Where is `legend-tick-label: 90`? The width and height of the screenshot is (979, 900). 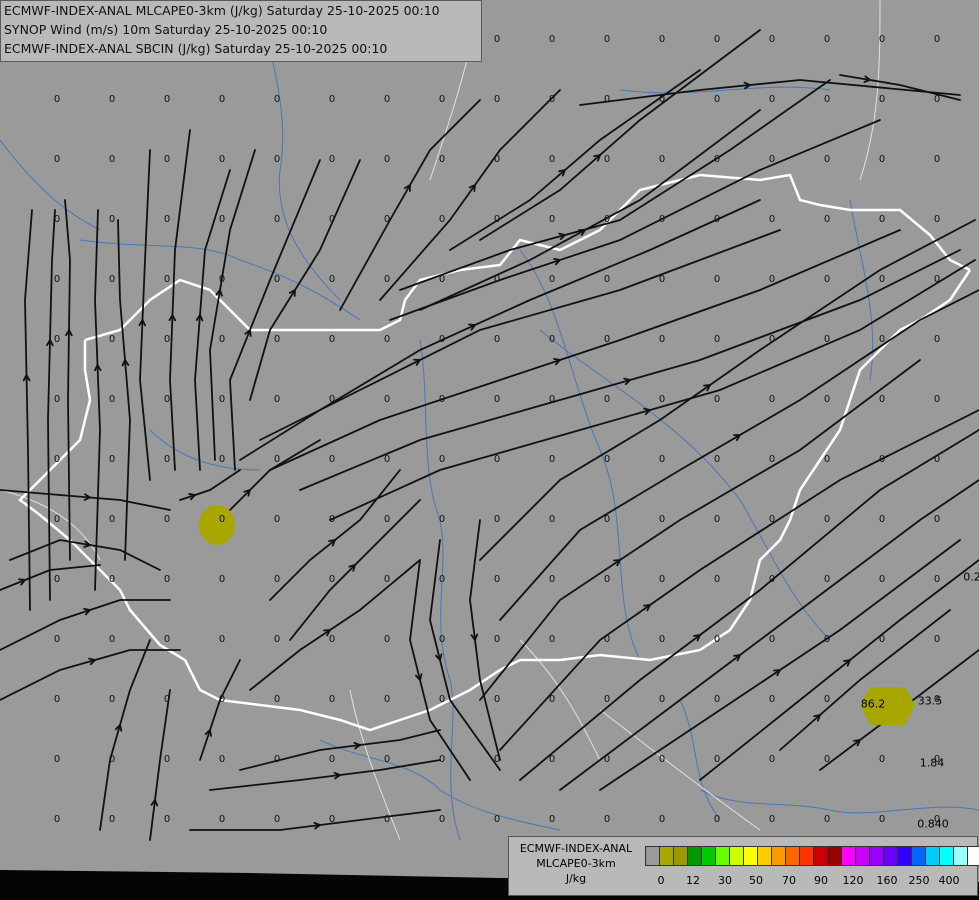 legend-tick-label: 90 is located at coordinates (821, 880).